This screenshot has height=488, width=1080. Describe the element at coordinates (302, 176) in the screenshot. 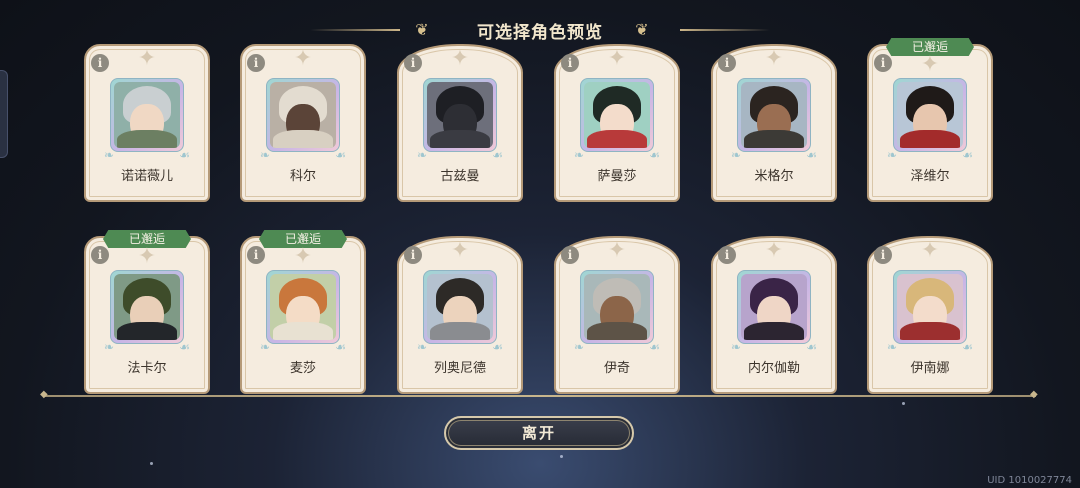

I see `character-name: 科尔` at that location.